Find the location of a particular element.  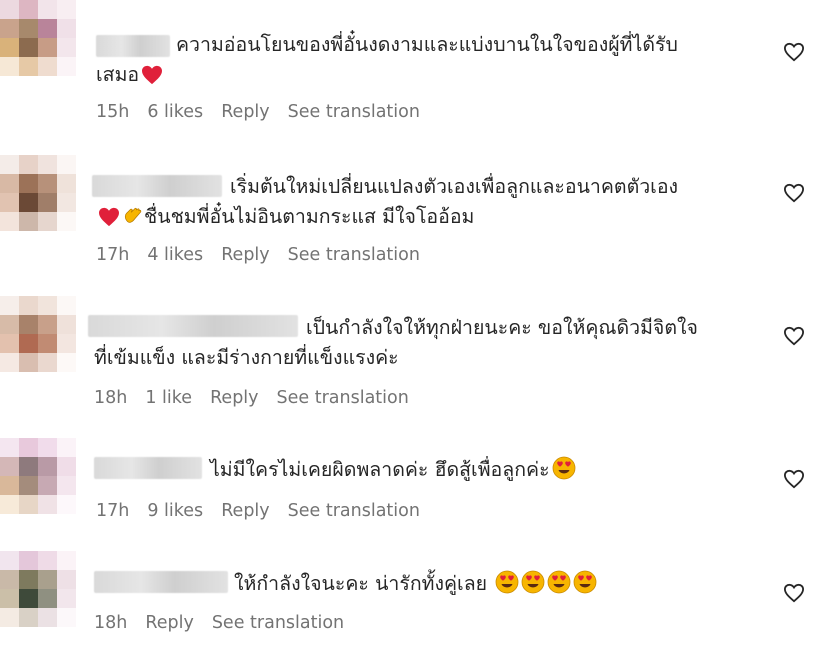

comment-text: ให้กำลังใจนะคะ น่ารักทั้งคู่เลย is located at coordinates (415, 584).